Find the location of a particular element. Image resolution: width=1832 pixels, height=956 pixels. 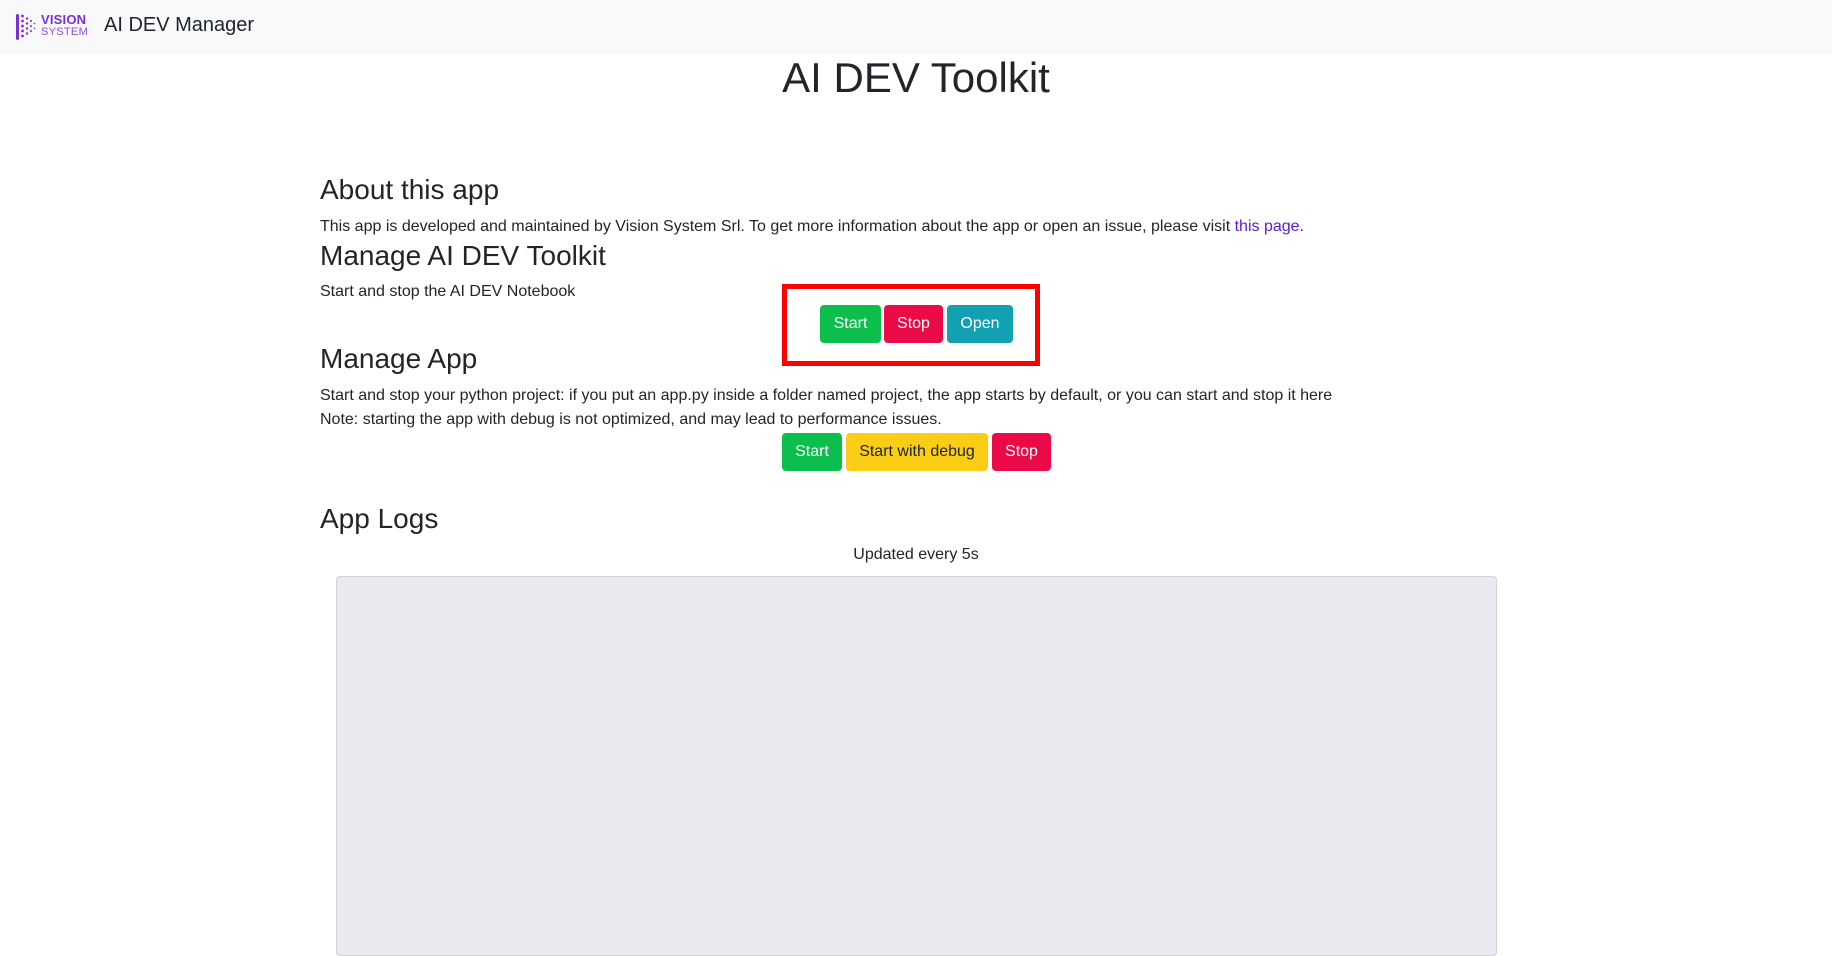

toolkit-stop-button: Stop is located at coordinates (913, 324).